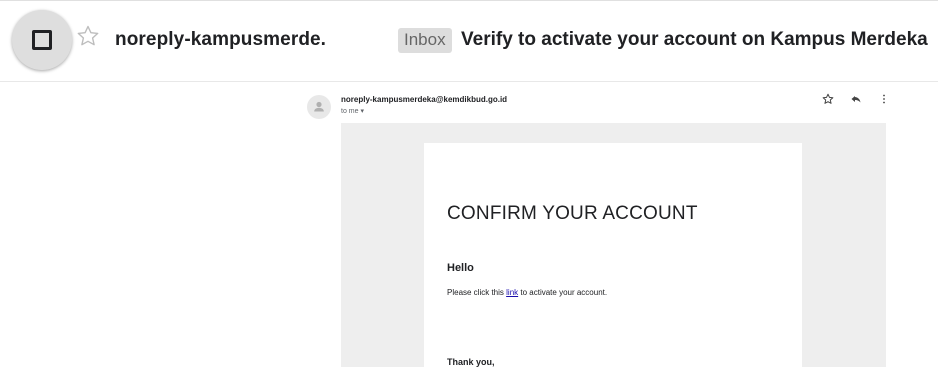 The width and height of the screenshot is (938, 367). I want to click on inbox-label-badge: Inbox, so click(425, 40).